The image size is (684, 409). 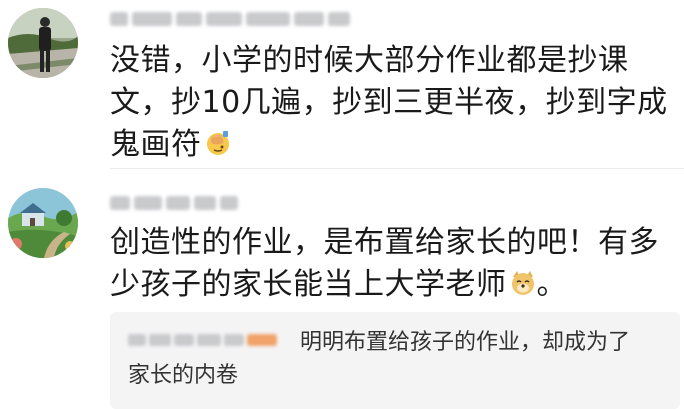 What do you see at coordinates (379, 359) in the screenshot?
I see `reply-text: 明明布置给孩子的作业，却成为了家长的内卷` at bounding box center [379, 359].